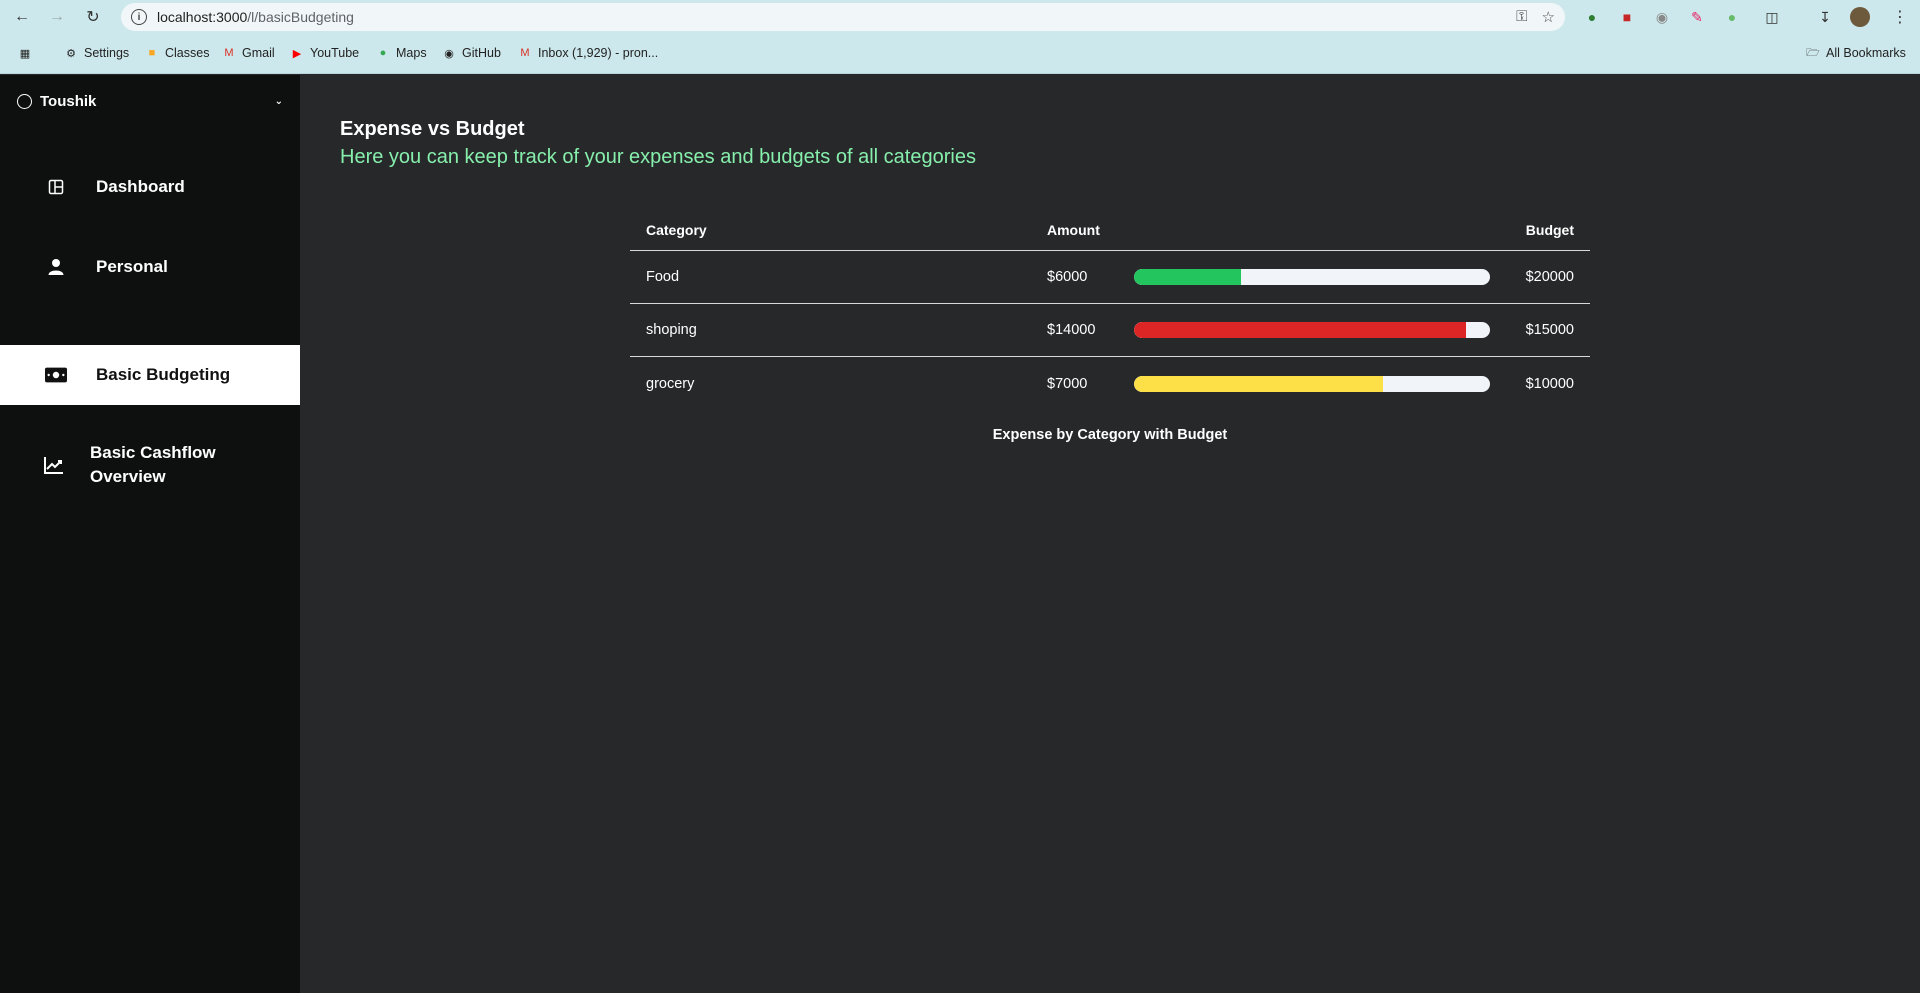  What do you see at coordinates (1549, 330) in the screenshot?
I see `row-budget: $15000` at bounding box center [1549, 330].